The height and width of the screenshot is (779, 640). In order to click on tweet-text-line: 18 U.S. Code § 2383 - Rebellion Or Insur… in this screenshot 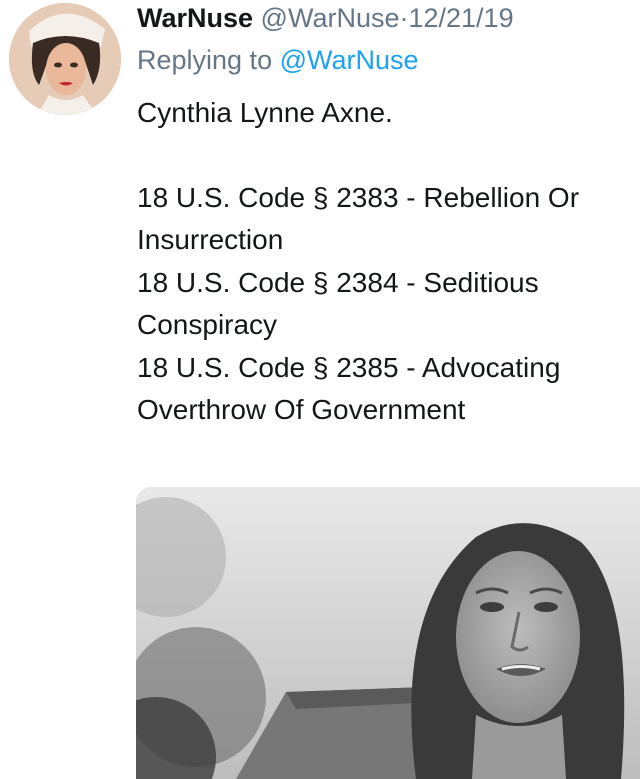, I will do `click(358, 218)`.